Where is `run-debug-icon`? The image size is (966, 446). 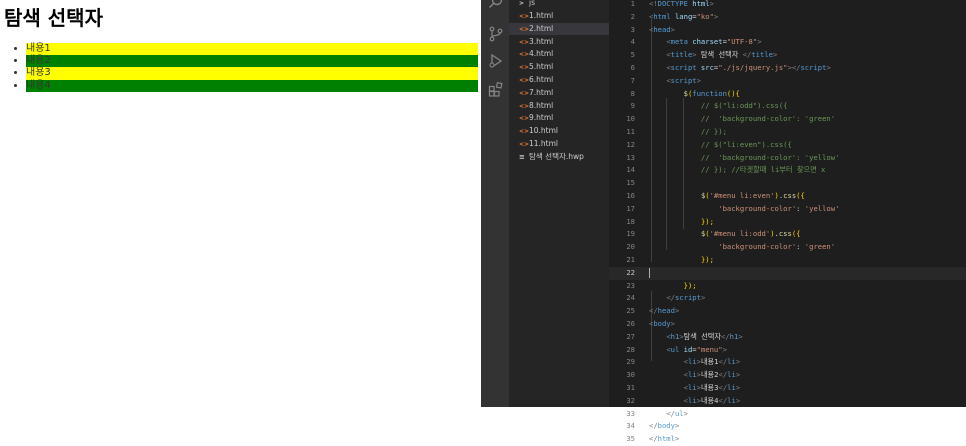 run-debug-icon is located at coordinates (496, 61).